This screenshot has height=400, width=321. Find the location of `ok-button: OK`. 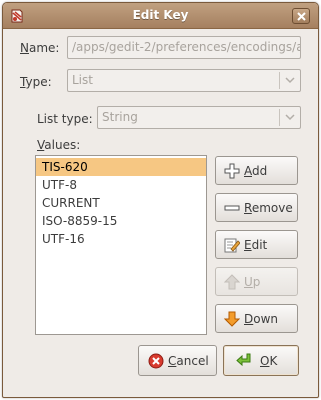

ok-button: OK is located at coordinates (261, 360).